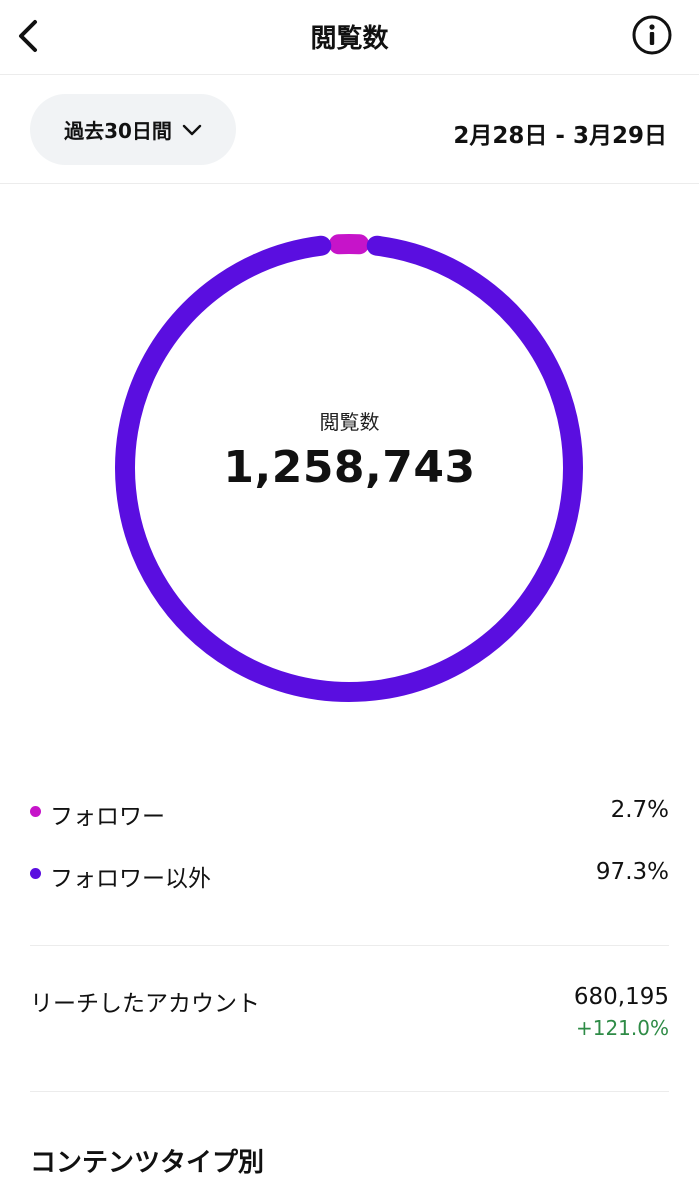 The width and height of the screenshot is (699, 1199). What do you see at coordinates (560, 136) in the screenshot?
I see `date-range: 2月28日 - 3月29日` at bounding box center [560, 136].